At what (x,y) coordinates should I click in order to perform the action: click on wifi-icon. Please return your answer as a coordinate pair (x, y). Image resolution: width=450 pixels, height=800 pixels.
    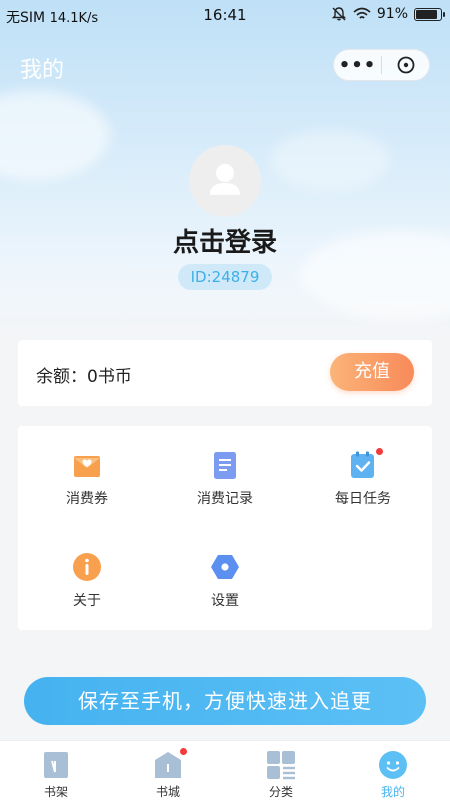
    Looking at the image, I should click on (362, 13).